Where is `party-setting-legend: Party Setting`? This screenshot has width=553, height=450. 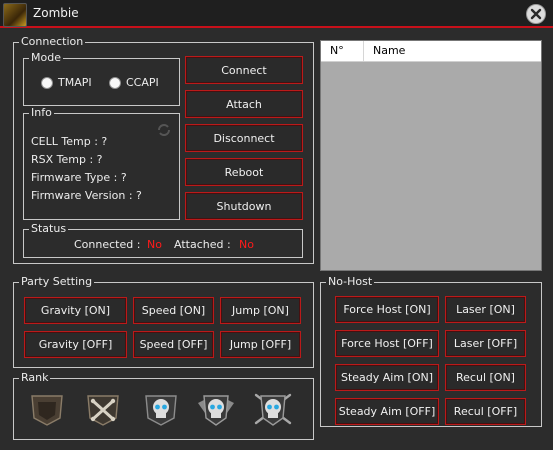
party-setting-legend: Party Setting is located at coordinates (57, 282).